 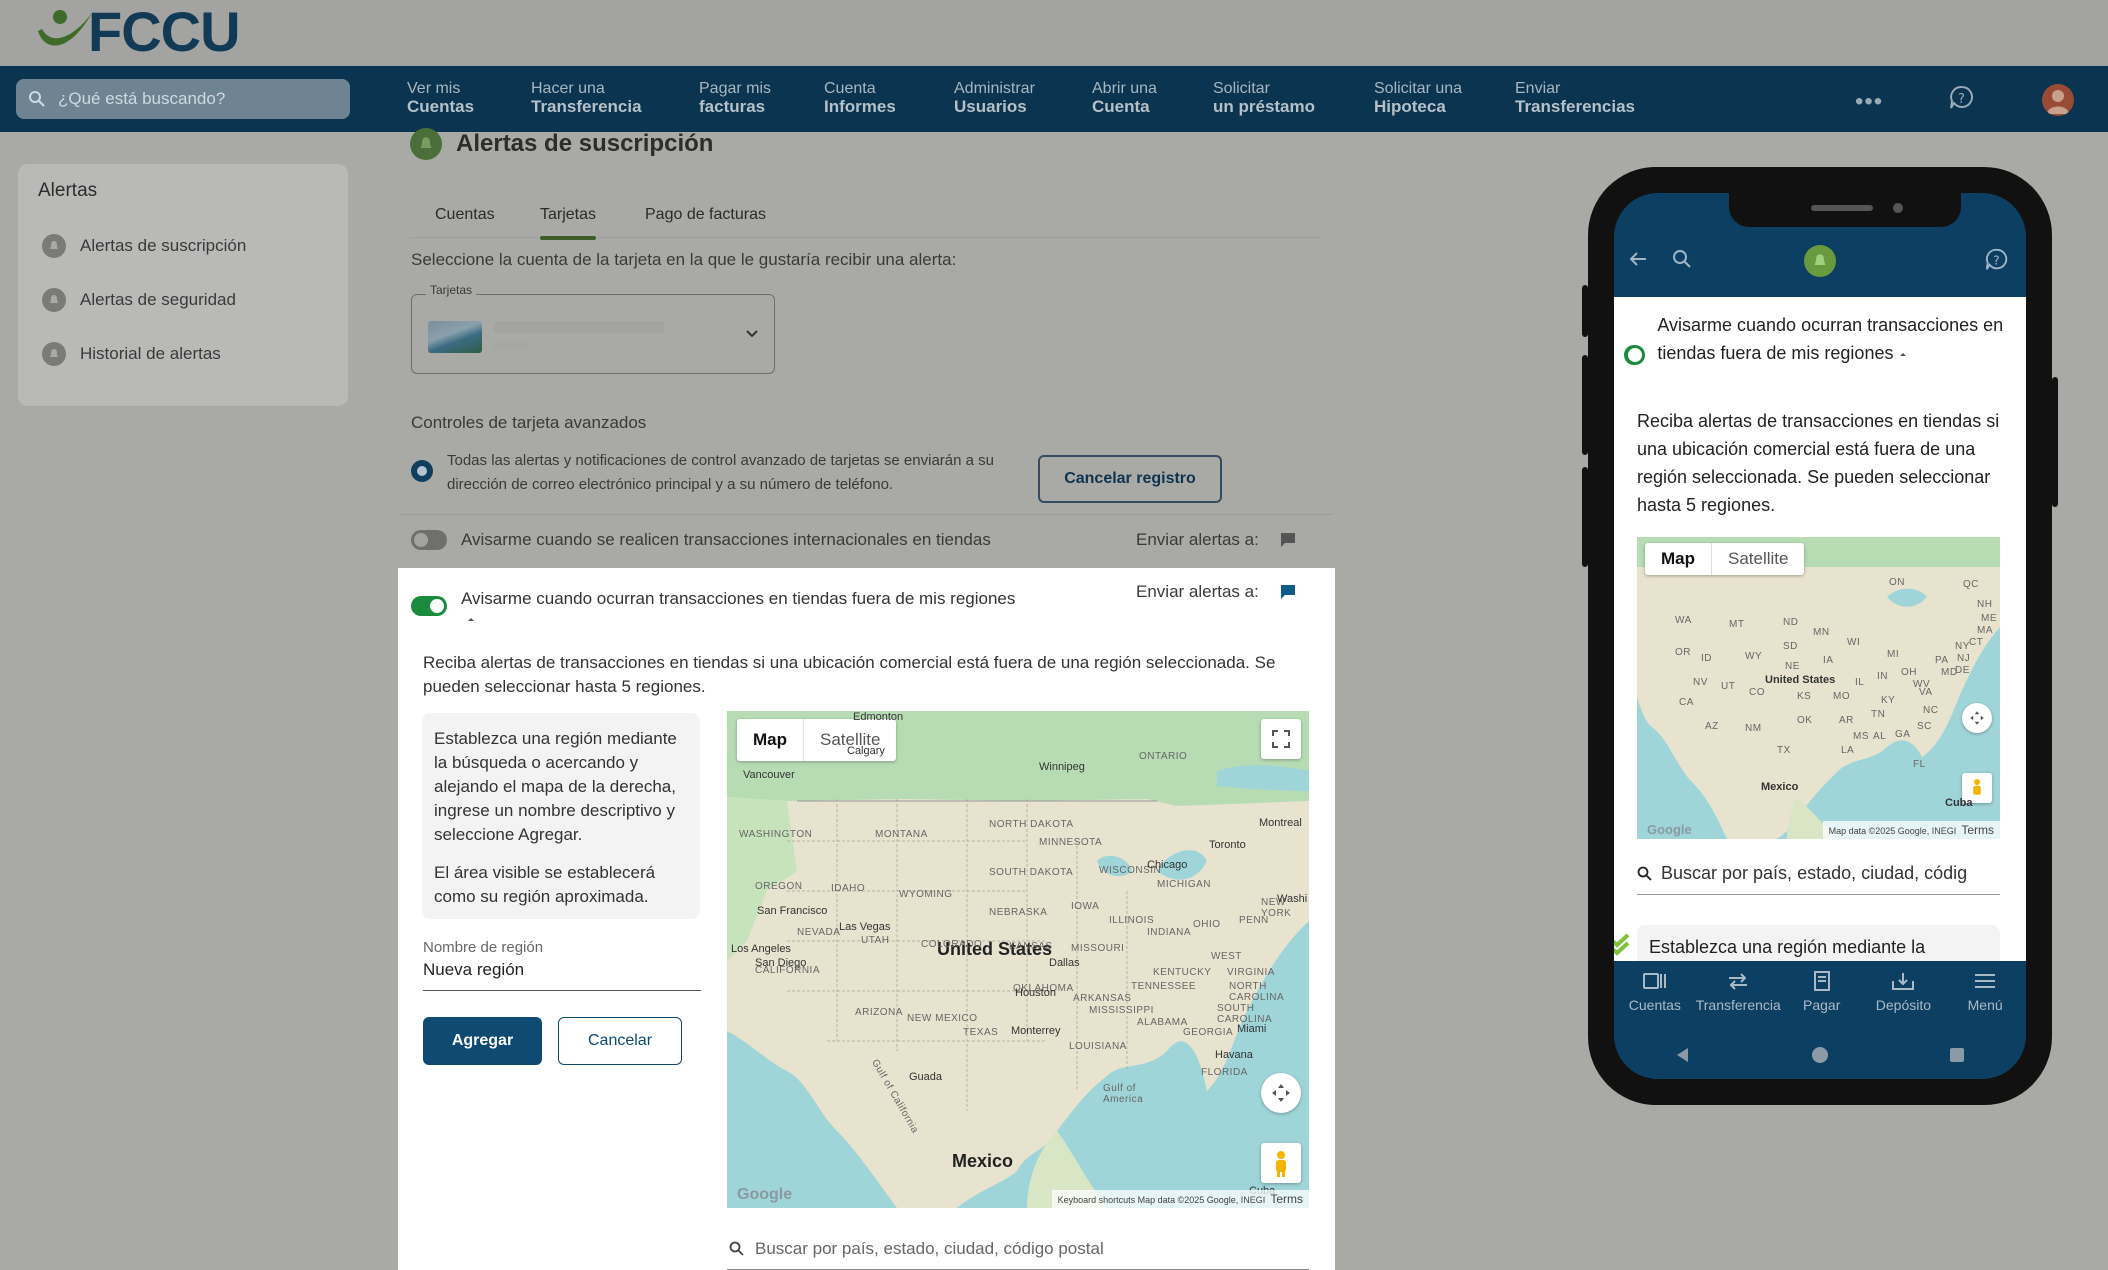 What do you see at coordinates (878, 717) in the screenshot?
I see `map-city-label: Edmonton` at bounding box center [878, 717].